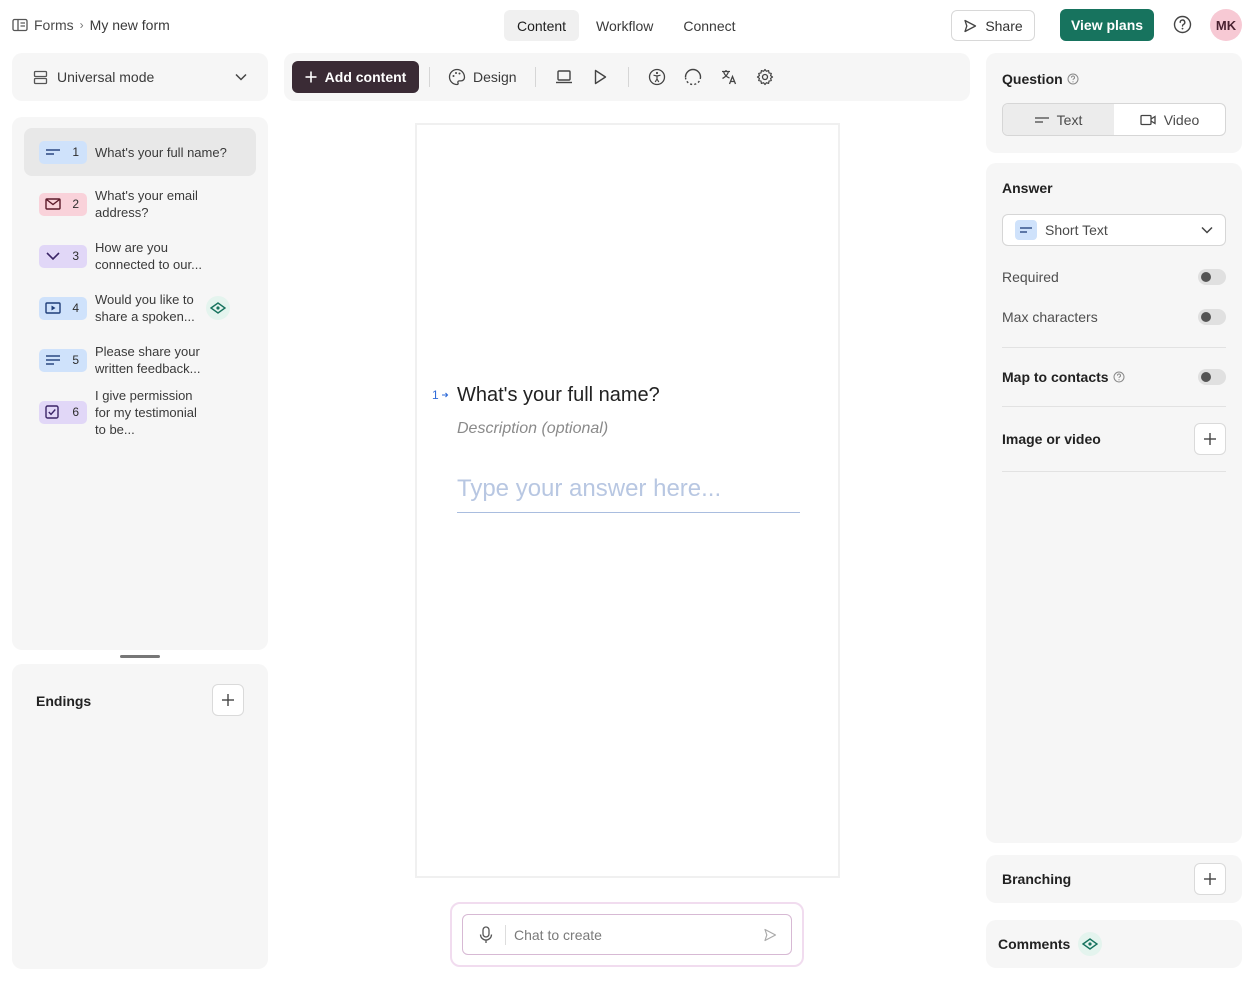 Image resolution: width=1250 pixels, height=983 pixels. I want to click on main-tabs: Content Workflow Connect, so click(626, 25).